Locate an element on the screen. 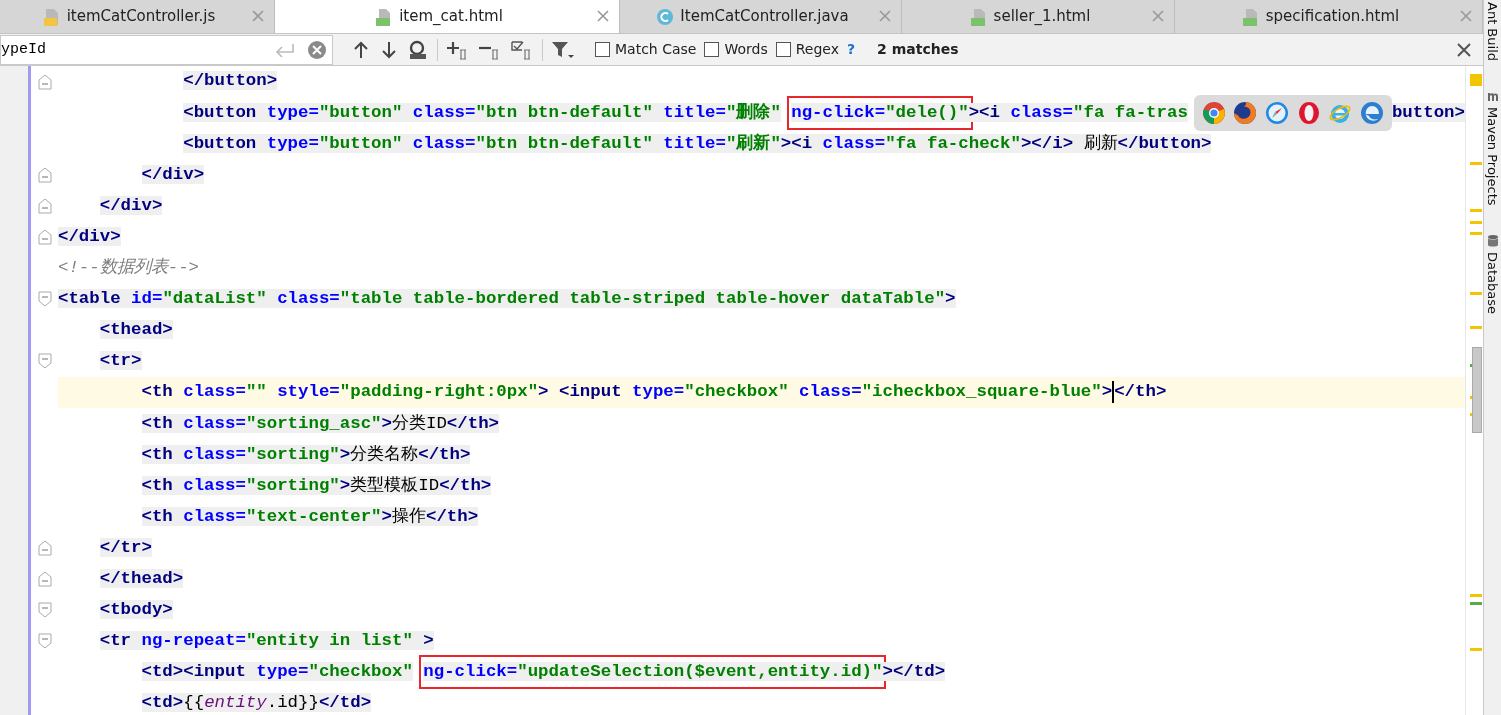  match-count: 2 matches is located at coordinates (918, 49).